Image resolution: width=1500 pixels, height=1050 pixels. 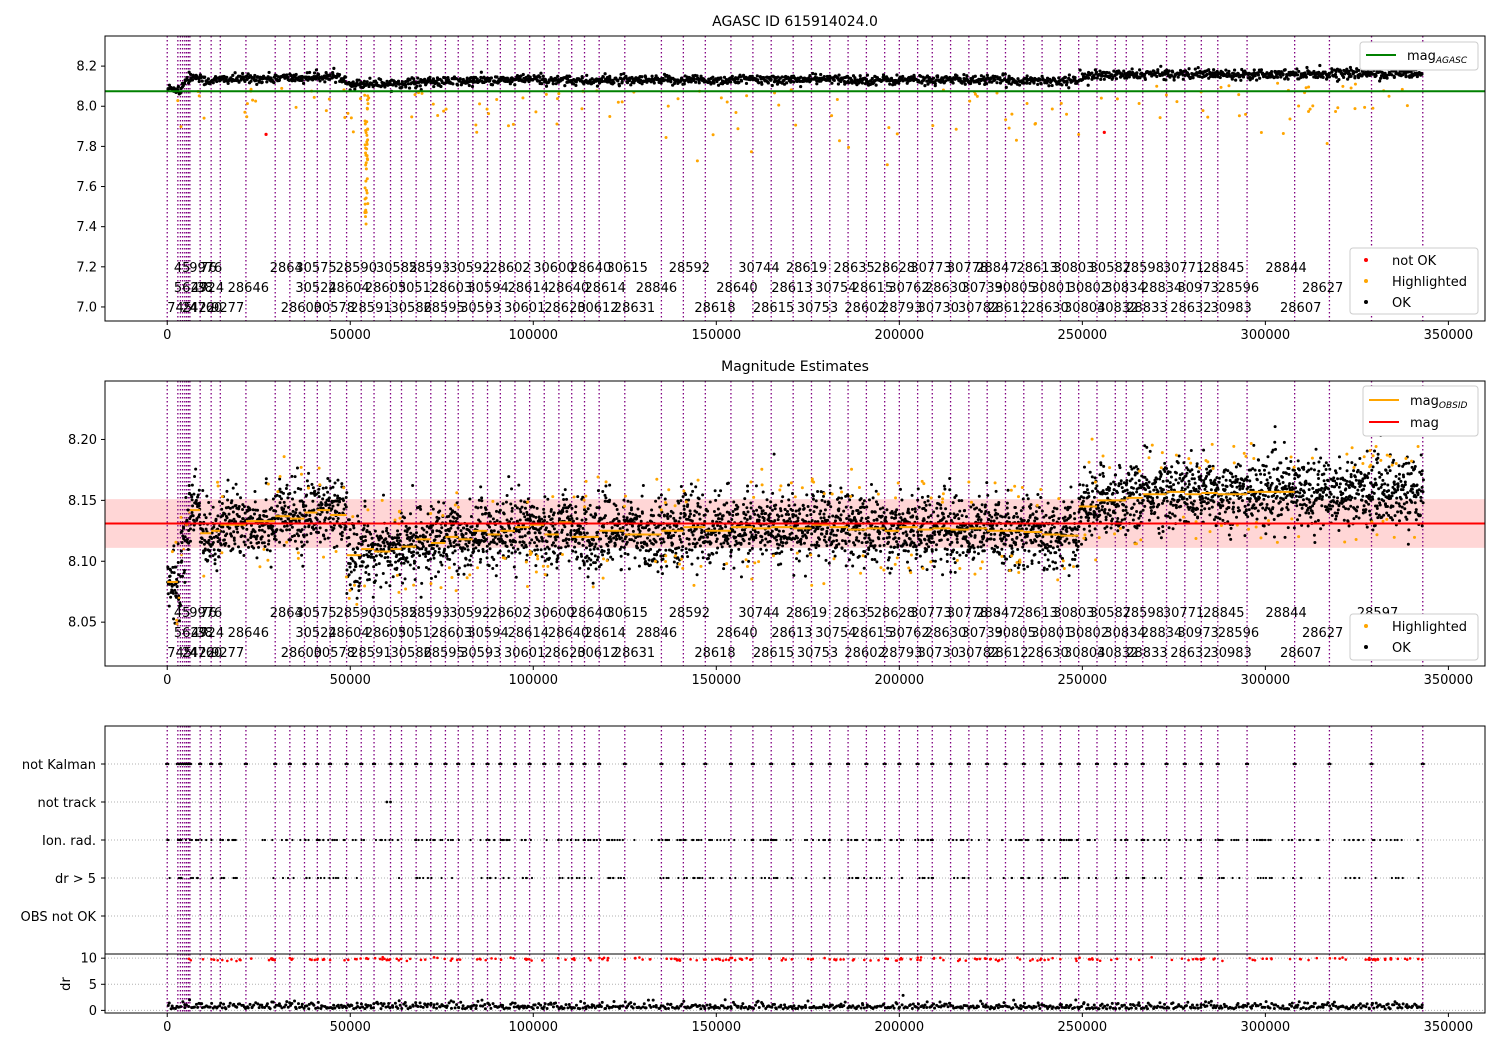 What do you see at coordinates (248, 288) in the screenshot?
I see `obsid-label: 28646` at bounding box center [248, 288].